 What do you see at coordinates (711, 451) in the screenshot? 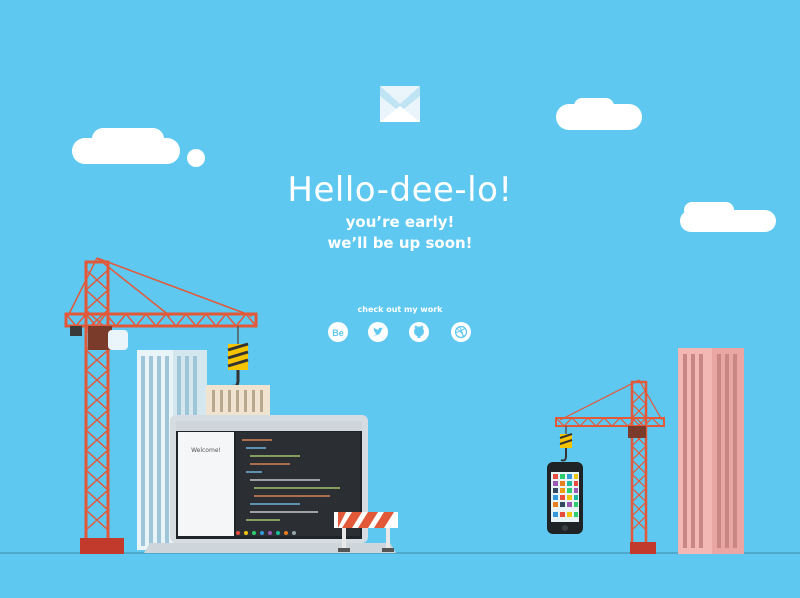
I see `building-pink` at bounding box center [711, 451].